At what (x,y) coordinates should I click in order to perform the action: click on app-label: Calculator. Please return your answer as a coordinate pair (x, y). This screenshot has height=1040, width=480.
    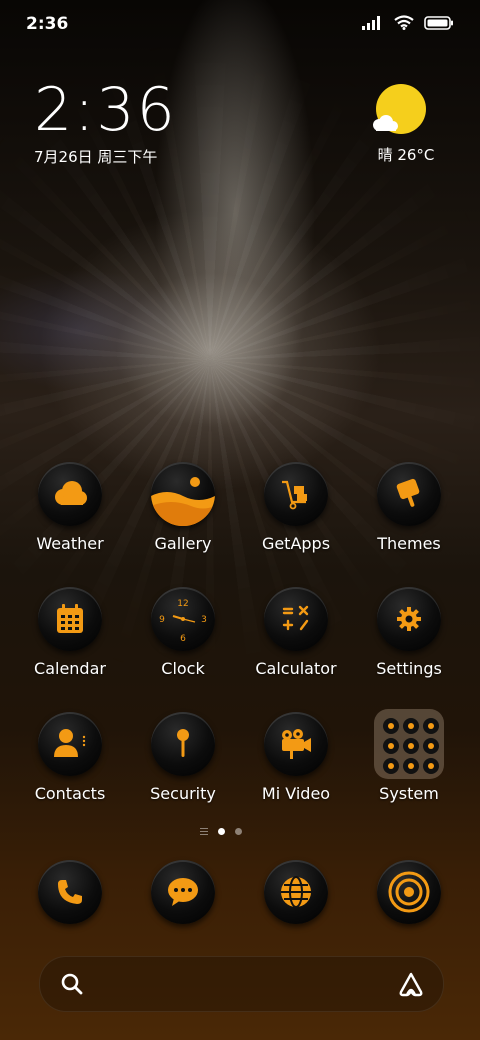
    Looking at the image, I should click on (296, 668).